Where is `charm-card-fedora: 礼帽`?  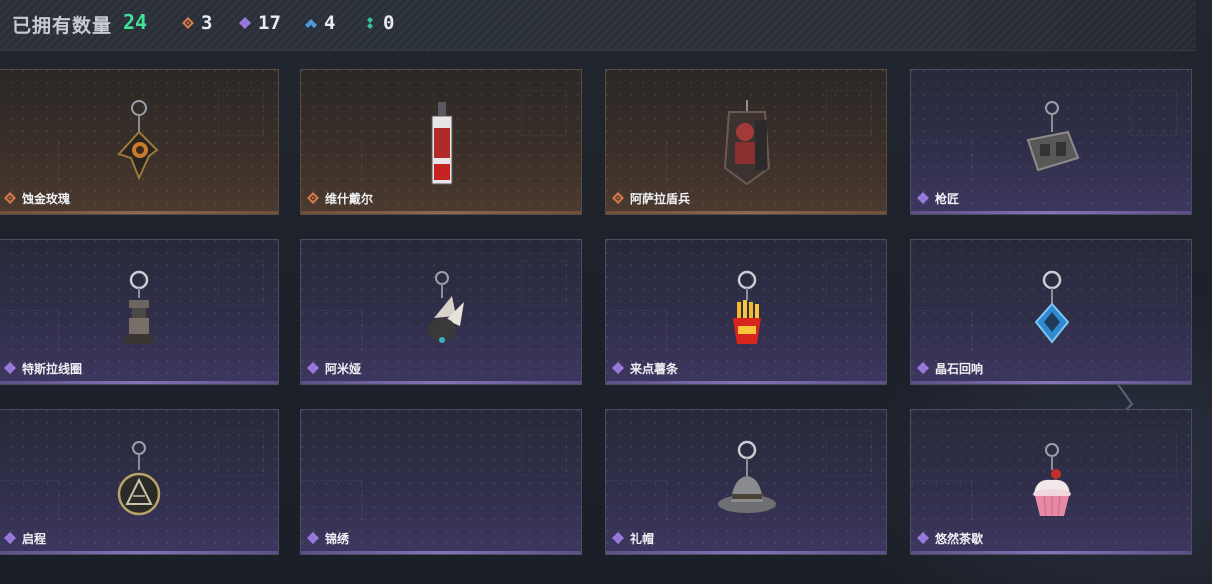
charm-card-fedora: 礼帽 is located at coordinates (746, 482).